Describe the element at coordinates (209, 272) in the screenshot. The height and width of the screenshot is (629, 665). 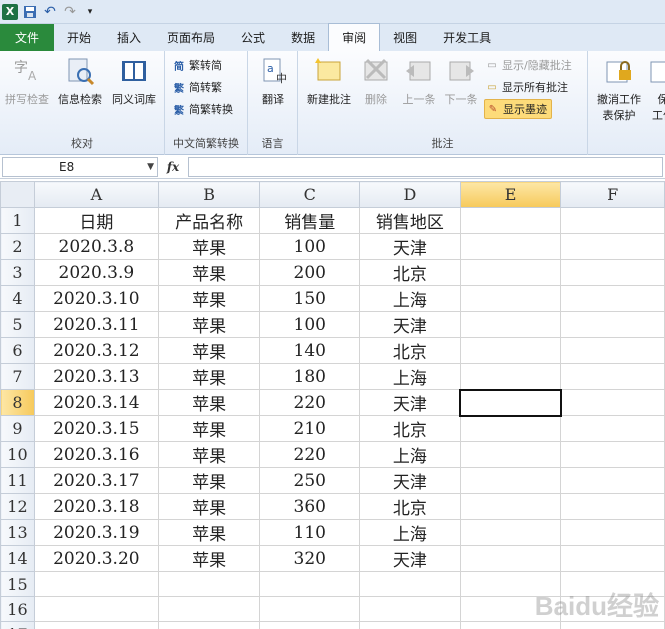
I see `cell-b3: 苹果` at that location.